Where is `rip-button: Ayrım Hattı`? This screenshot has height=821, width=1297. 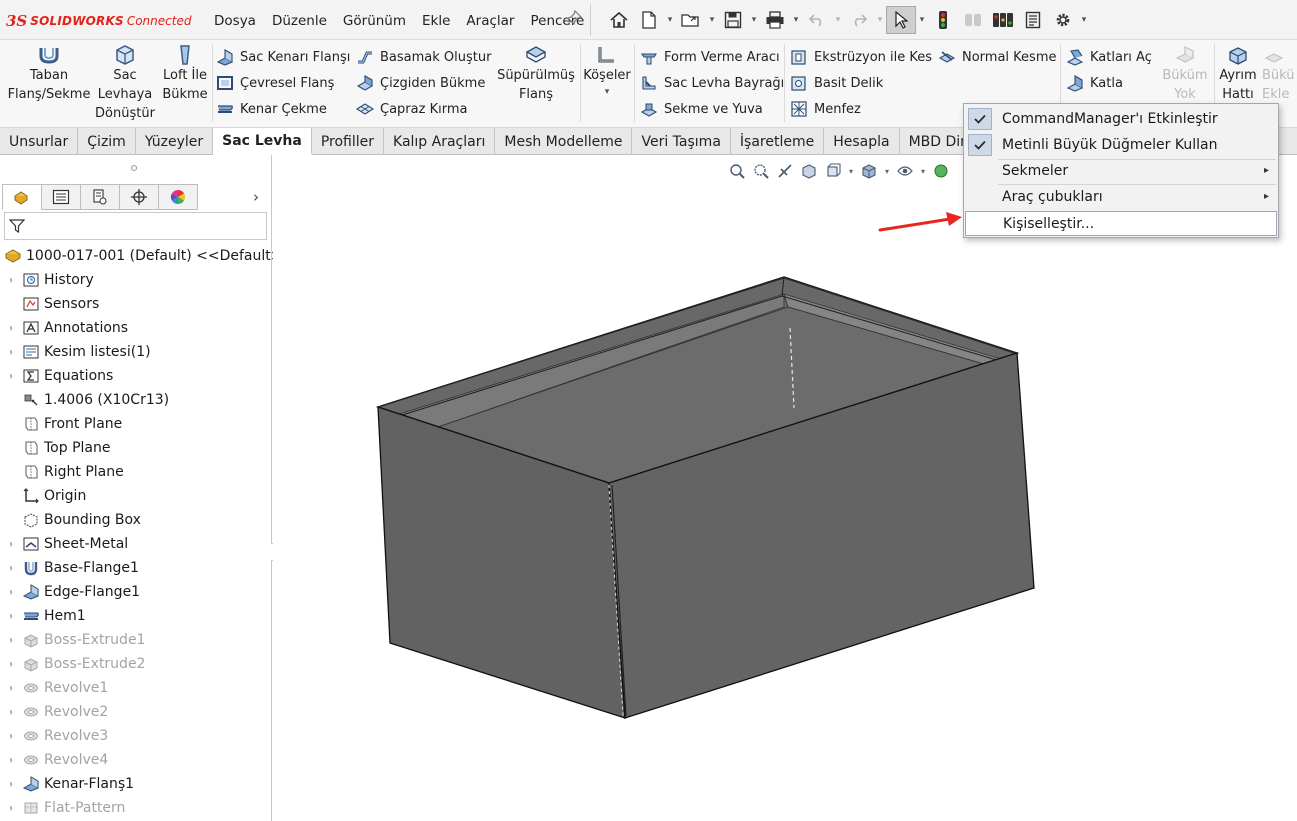
rip-button: Ayrım Hattı is located at coordinates (1238, 74).